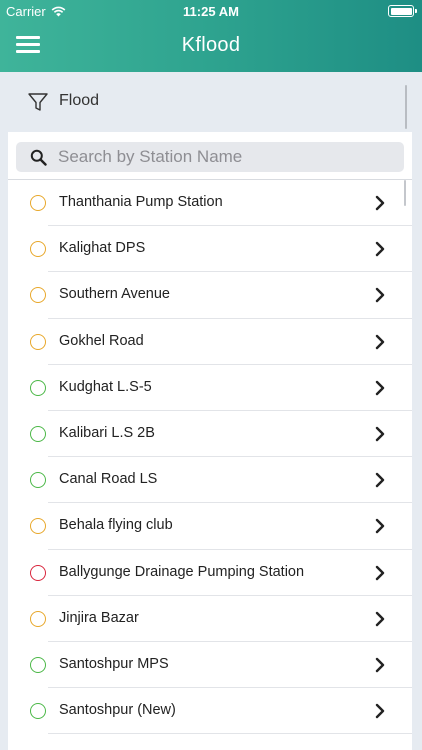 This screenshot has height=750, width=422. Describe the element at coordinates (210, 665) in the screenshot. I see `list-item: Santoshpur MPS` at that location.